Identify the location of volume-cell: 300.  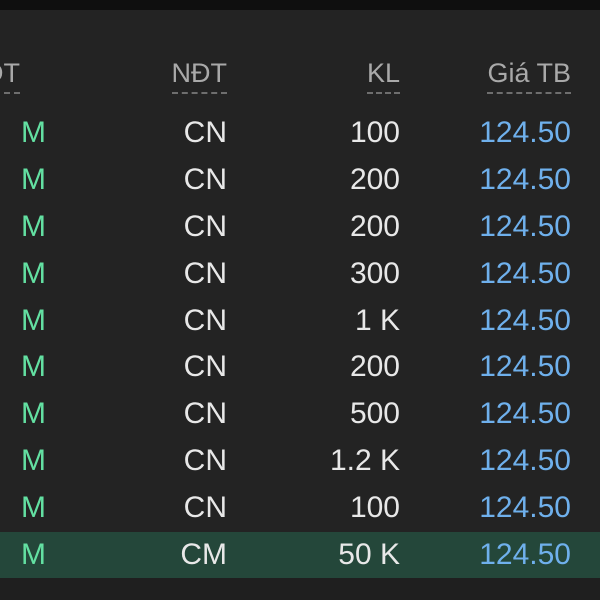
(374, 273).